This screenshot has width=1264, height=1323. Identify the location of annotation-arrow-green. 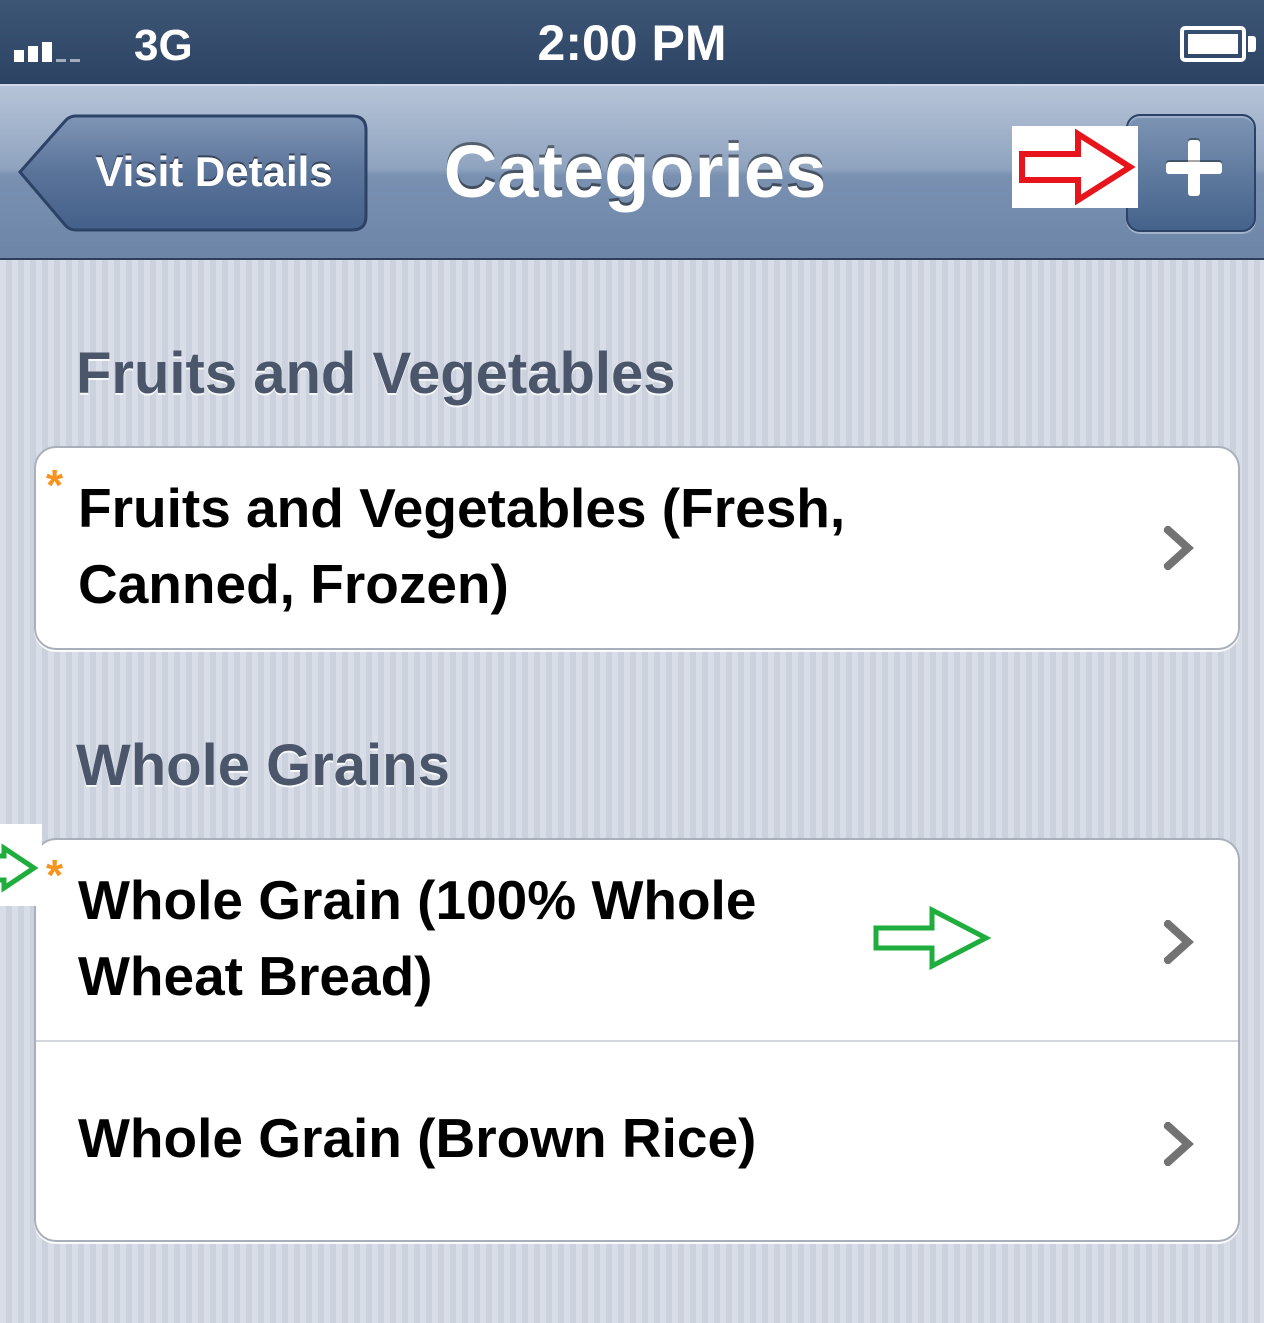
(932, 938).